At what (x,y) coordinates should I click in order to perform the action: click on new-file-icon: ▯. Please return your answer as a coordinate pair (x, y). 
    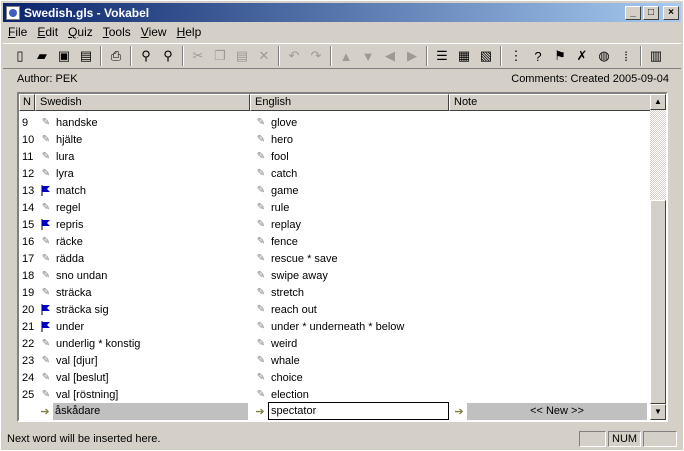
    Looking at the image, I should click on (20, 56).